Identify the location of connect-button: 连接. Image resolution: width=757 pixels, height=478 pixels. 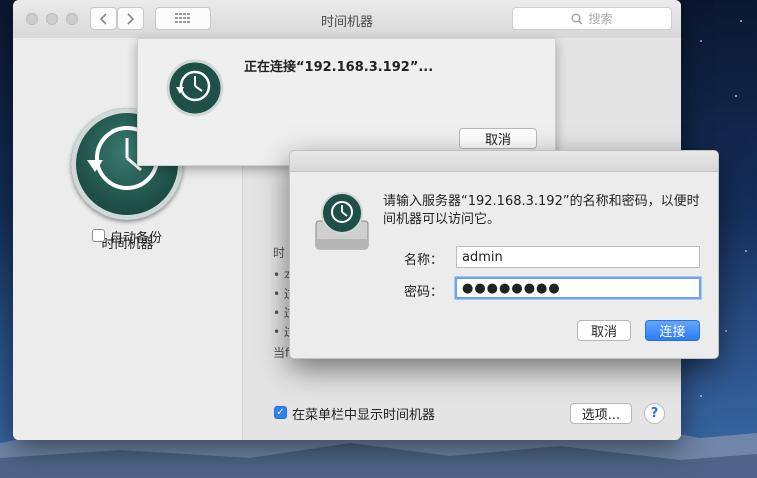
(672, 330).